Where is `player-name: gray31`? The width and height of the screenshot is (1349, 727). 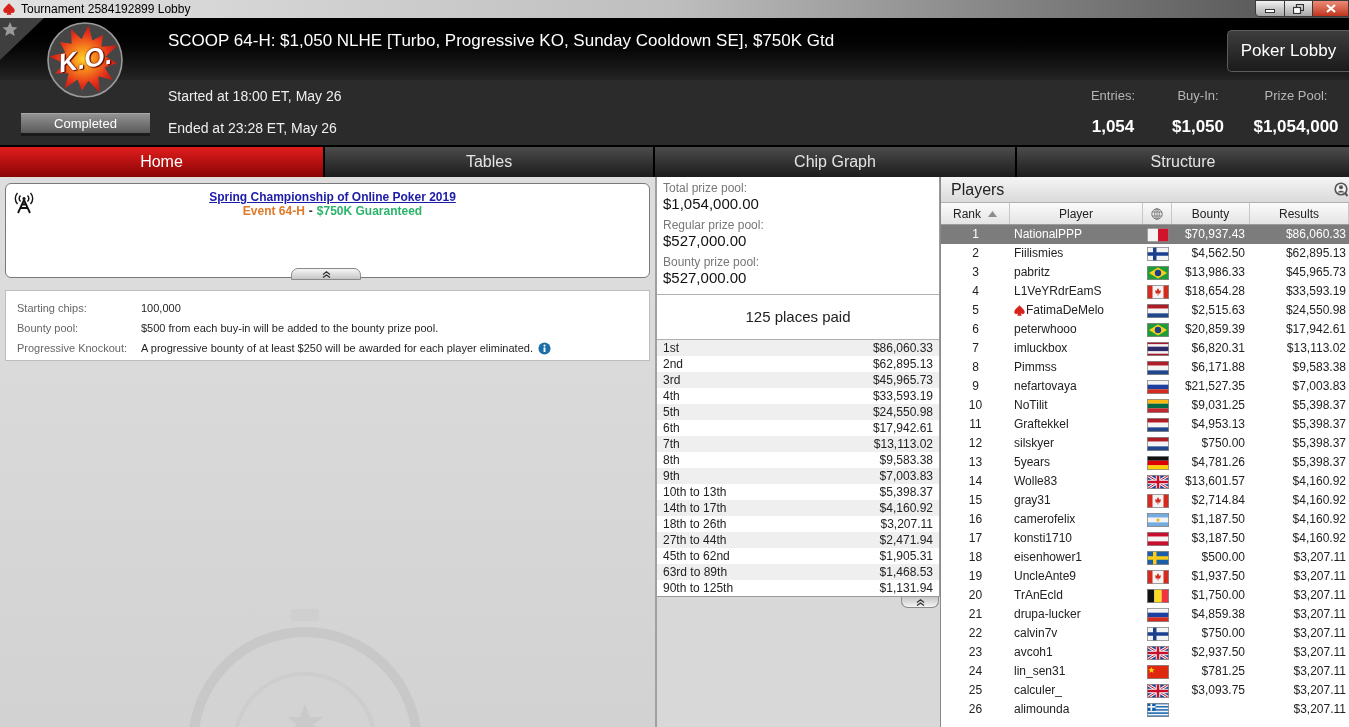 player-name: gray31 is located at coordinates (1032, 500).